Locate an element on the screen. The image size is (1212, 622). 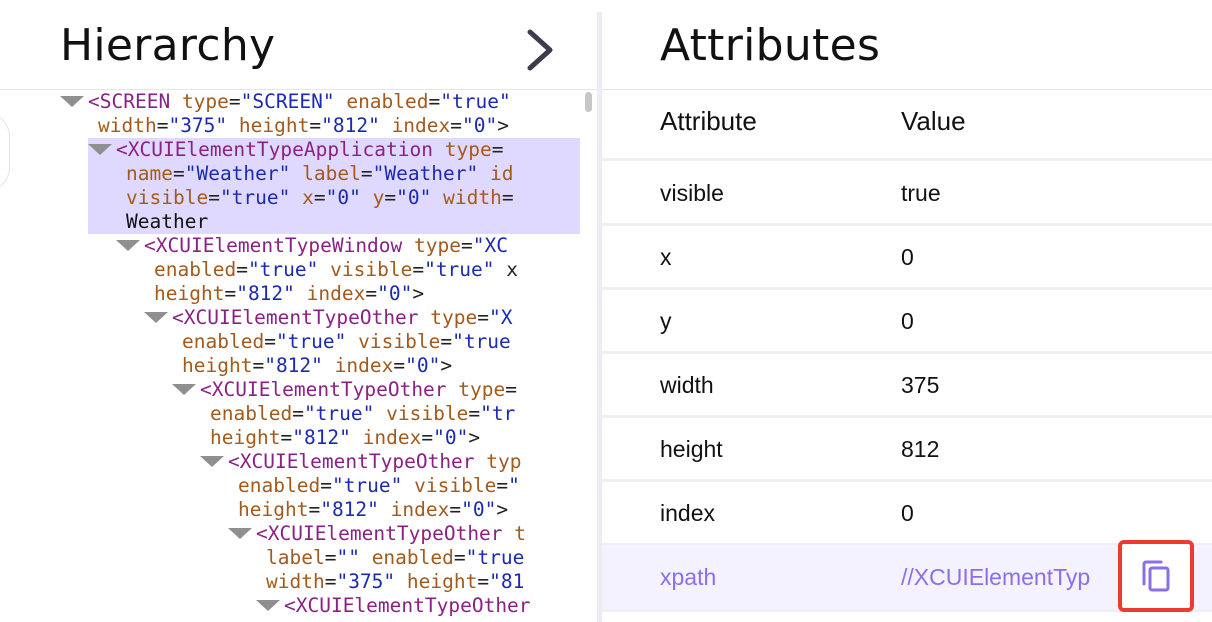
attribute-value: 812 is located at coordinates (920, 449).